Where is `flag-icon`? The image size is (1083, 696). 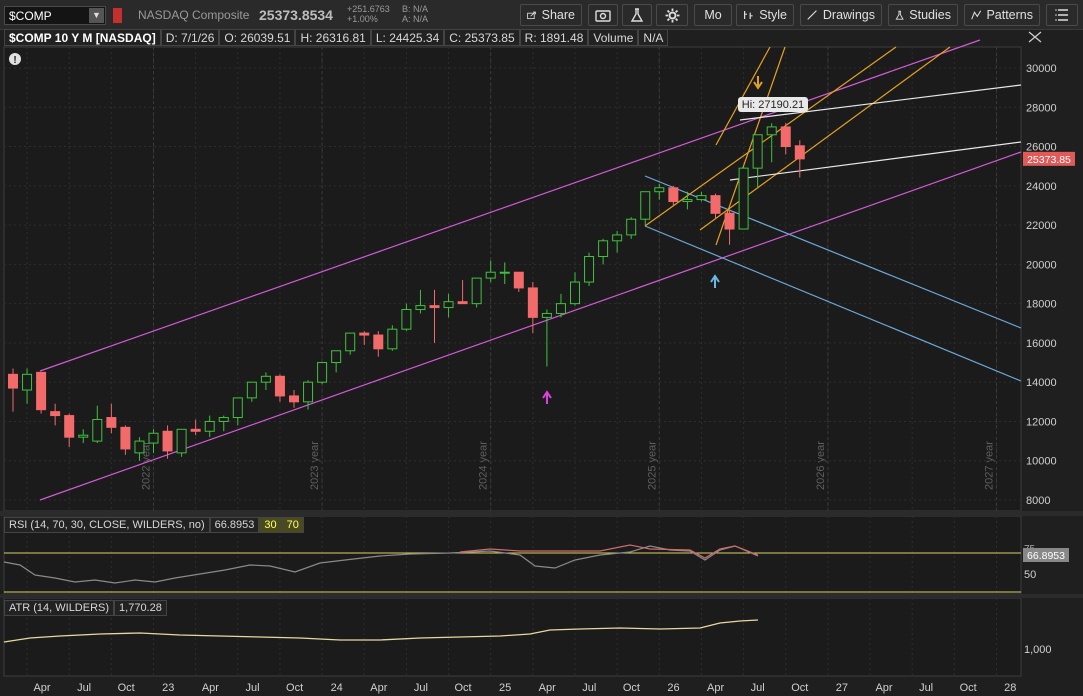
flag-icon is located at coordinates (117, 15).